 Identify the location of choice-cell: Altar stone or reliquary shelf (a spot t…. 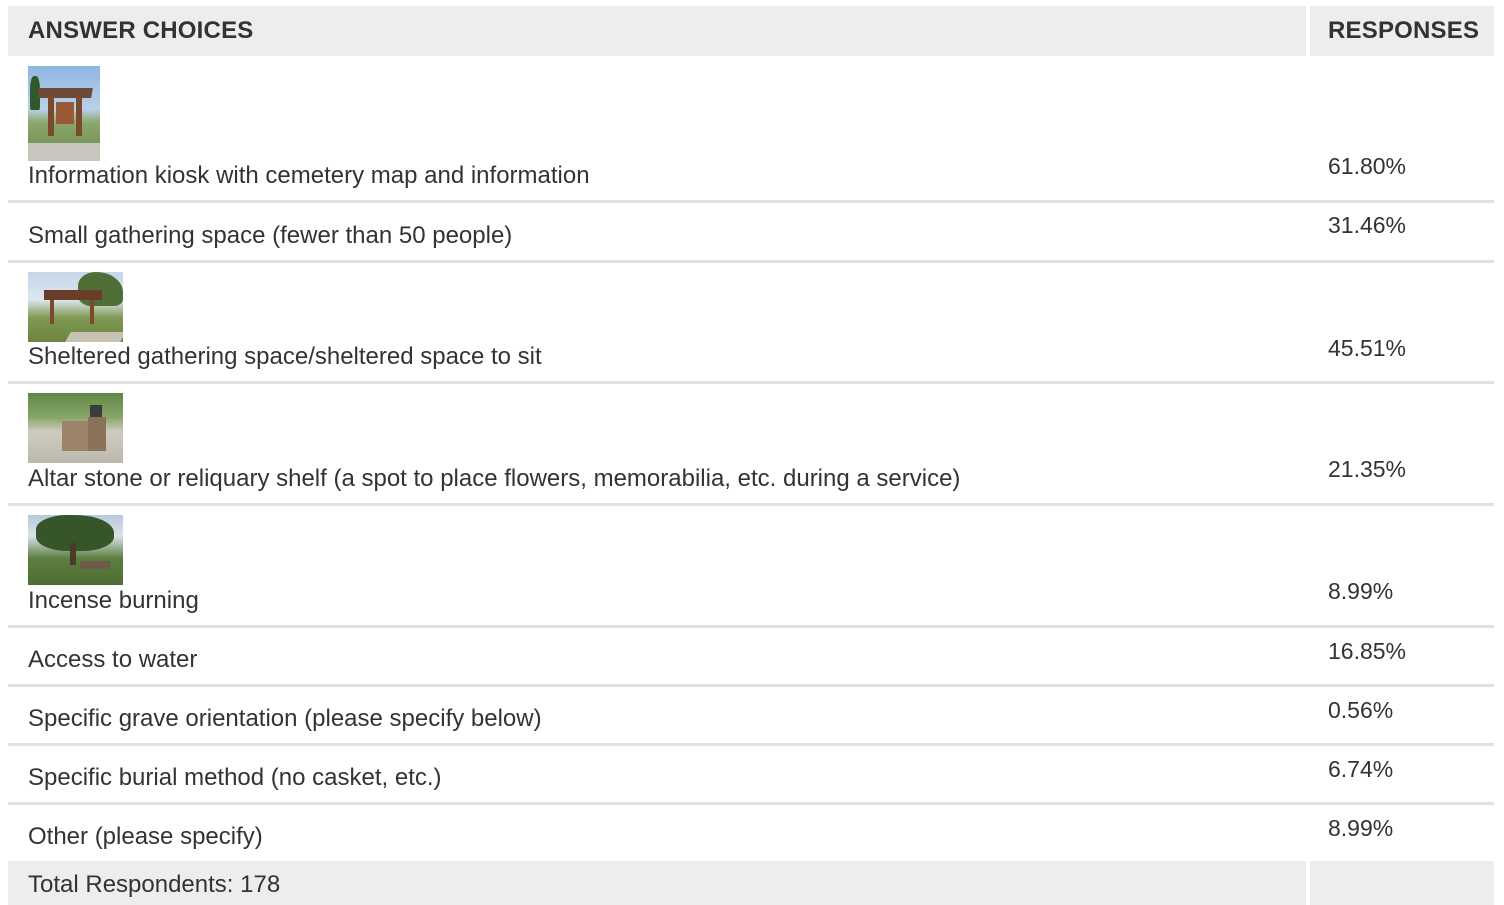
(657, 443).